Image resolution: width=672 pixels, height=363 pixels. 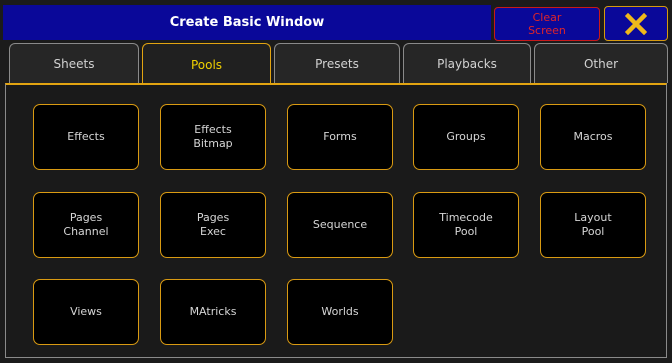 What do you see at coordinates (86, 231) in the screenshot?
I see `pool-label-line2: Channel` at bounding box center [86, 231].